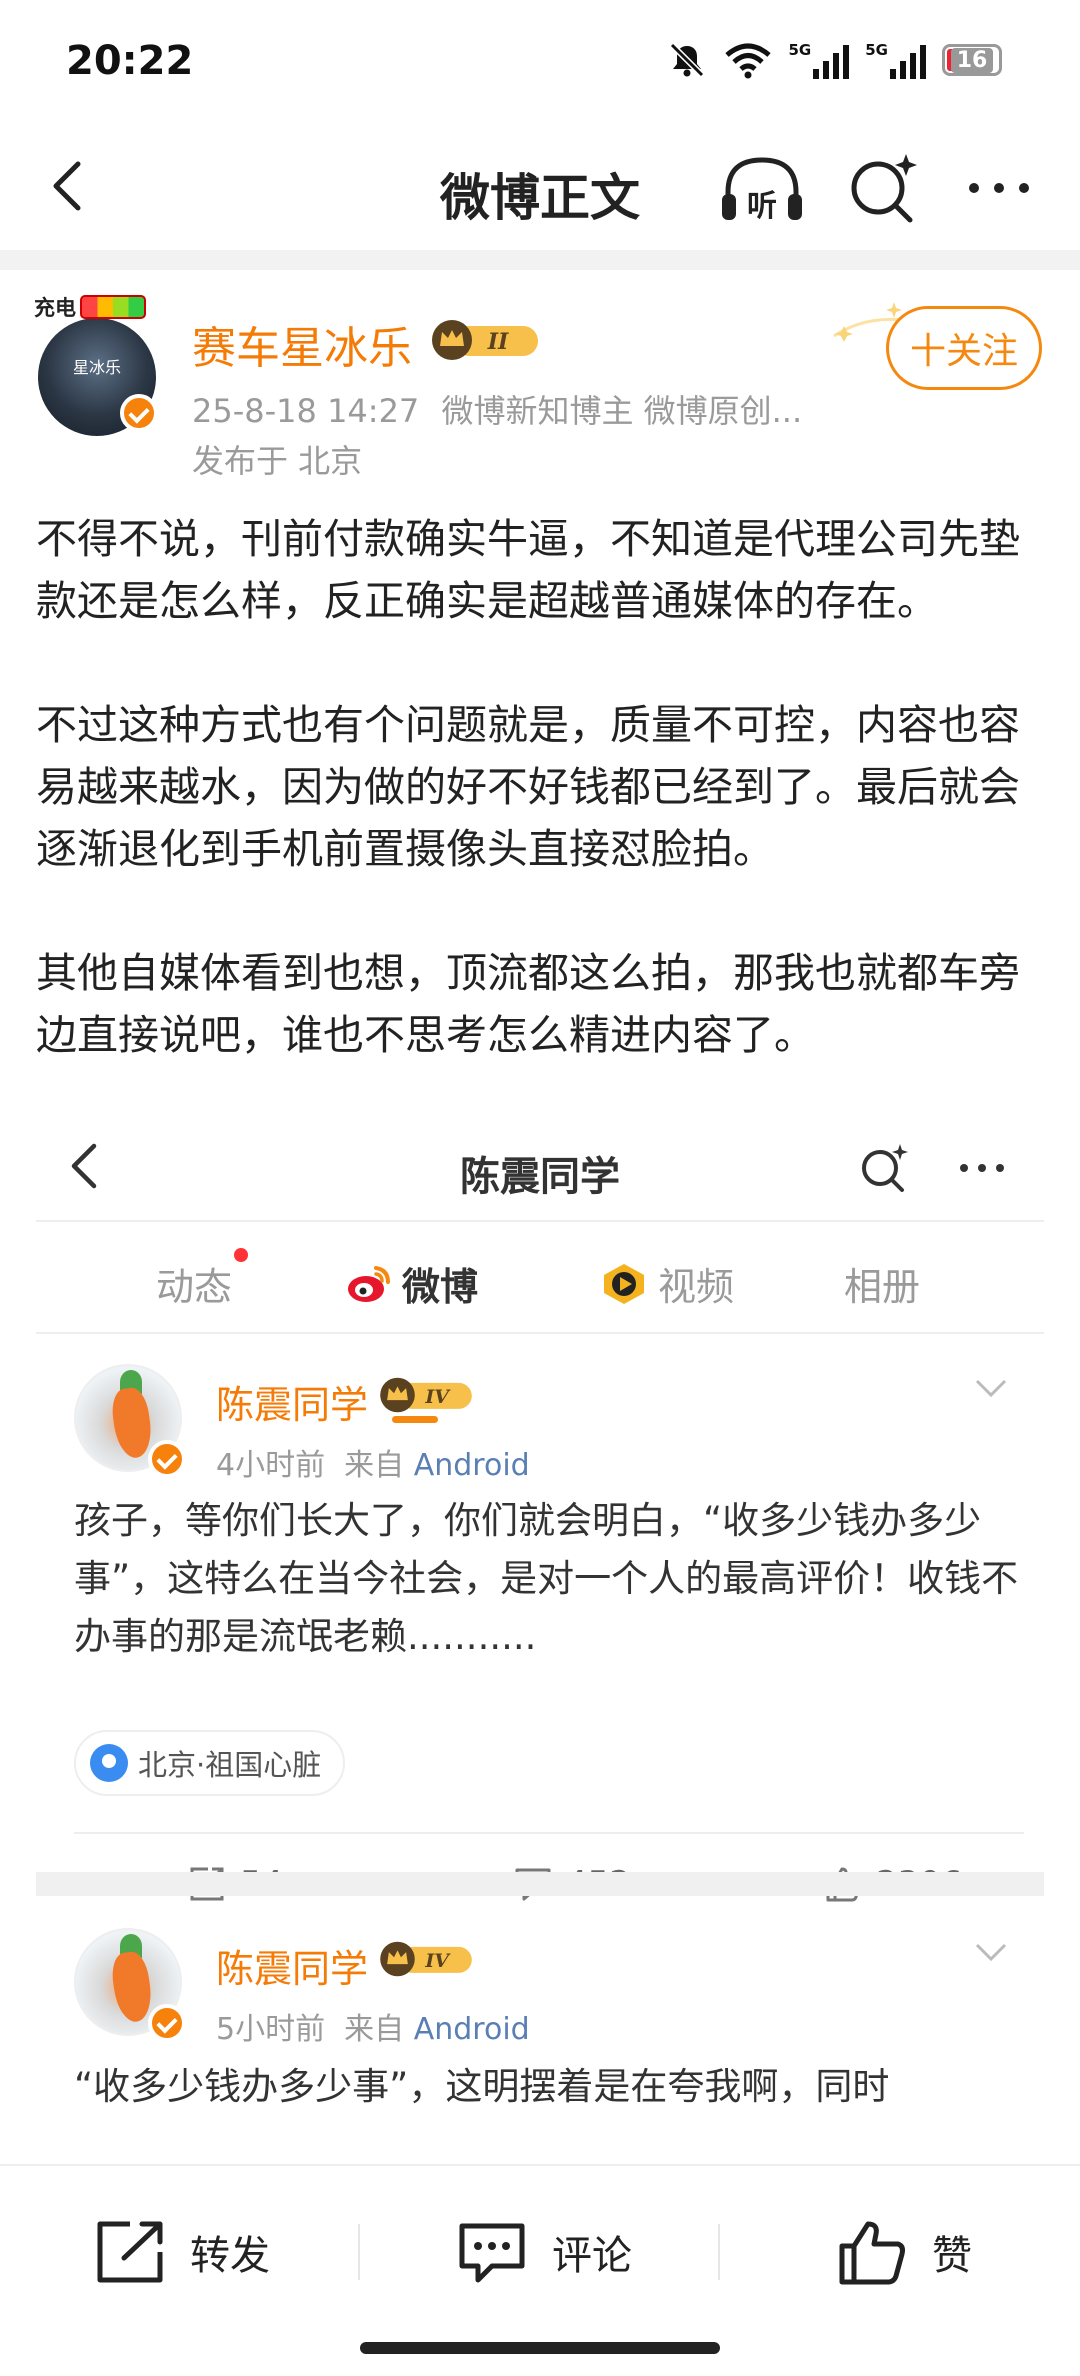 This screenshot has height=2376, width=1080. Describe the element at coordinates (747, 61) in the screenshot. I see `wifi-icon` at that location.